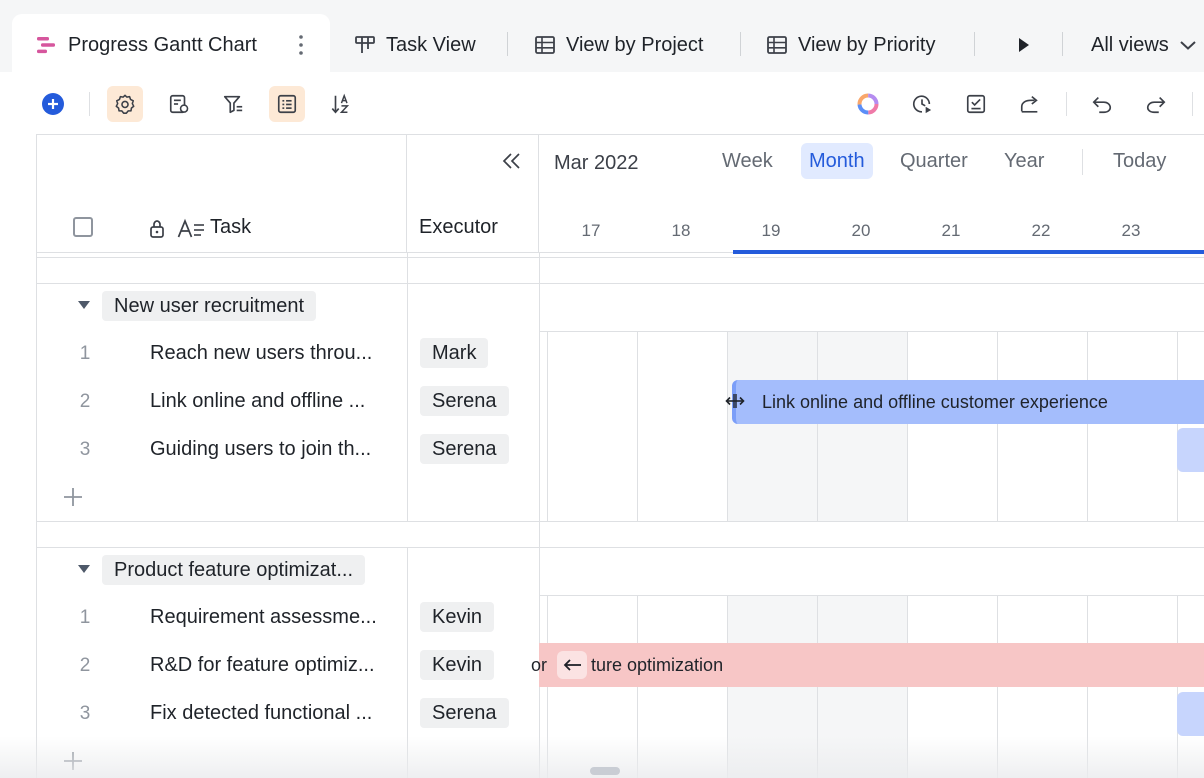 The height and width of the screenshot is (778, 1204). I want to click on all-views-dropdown: All views, so click(1144, 45).